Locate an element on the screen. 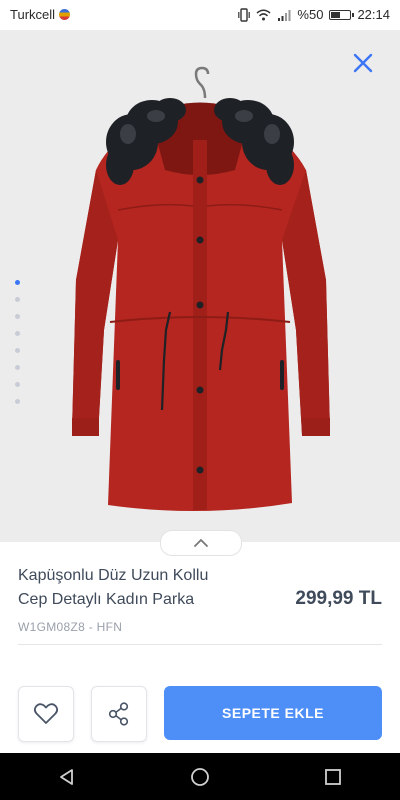 Image resolution: width=400 pixels, height=800 pixels. system-navigation-bar is located at coordinates (200, 776).